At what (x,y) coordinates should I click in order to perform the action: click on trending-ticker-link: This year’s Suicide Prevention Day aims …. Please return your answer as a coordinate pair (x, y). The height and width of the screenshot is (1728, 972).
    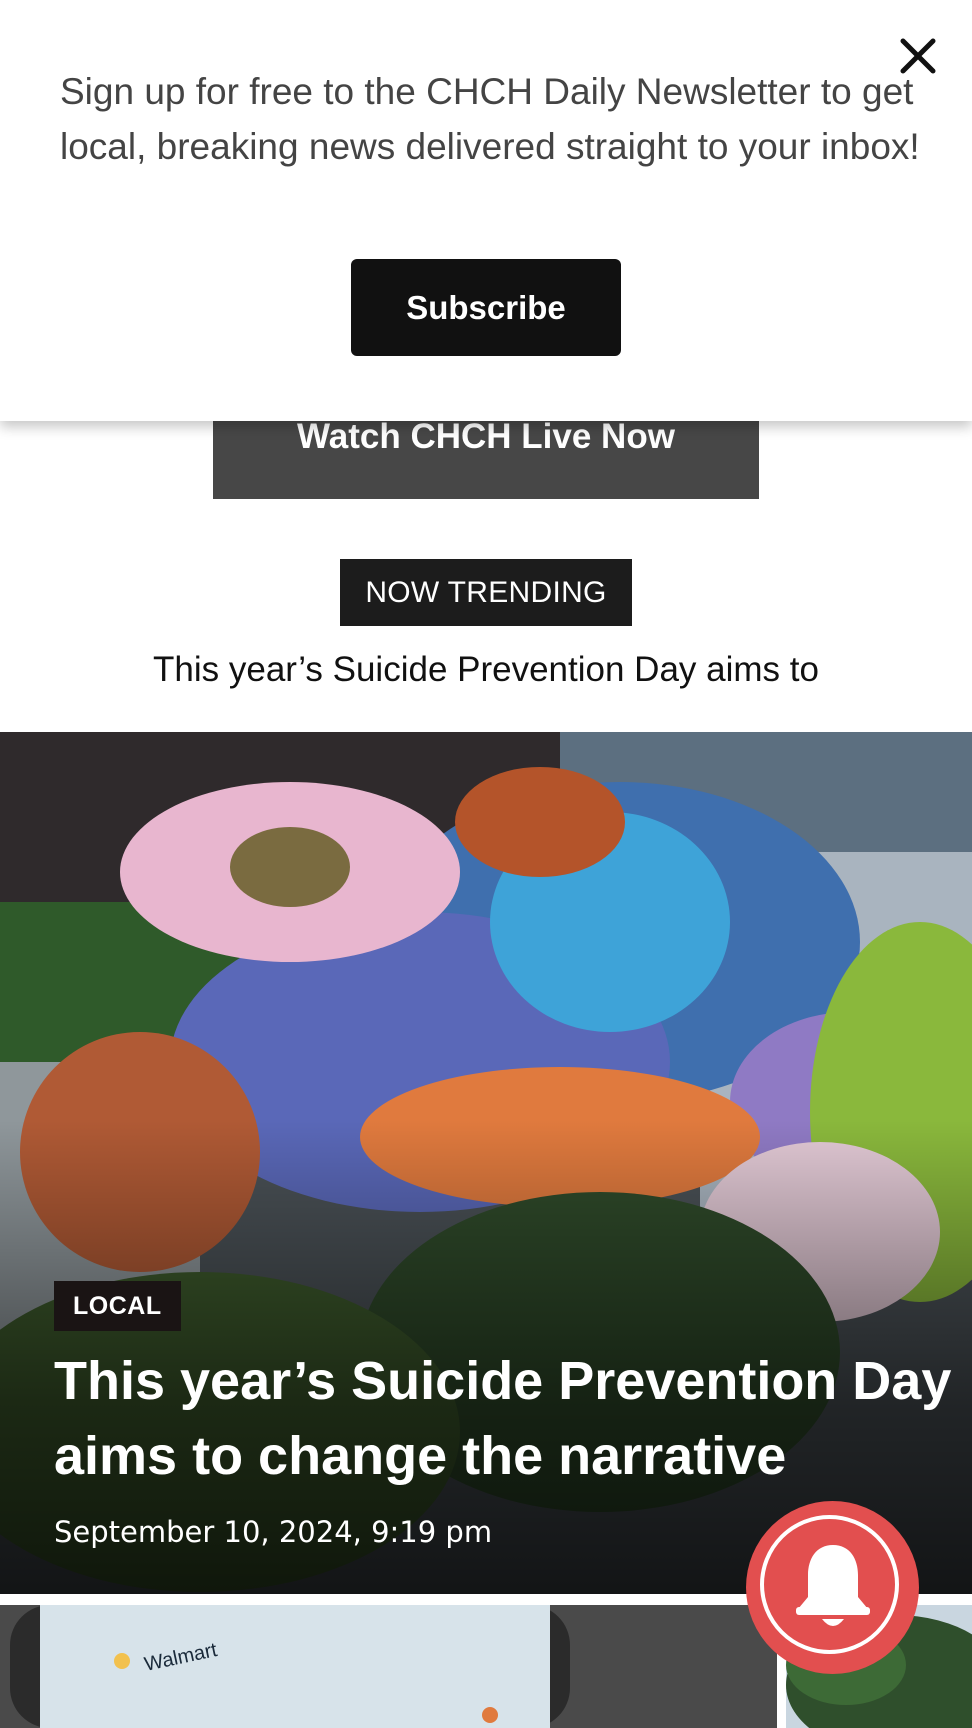
    Looking at the image, I should click on (486, 670).